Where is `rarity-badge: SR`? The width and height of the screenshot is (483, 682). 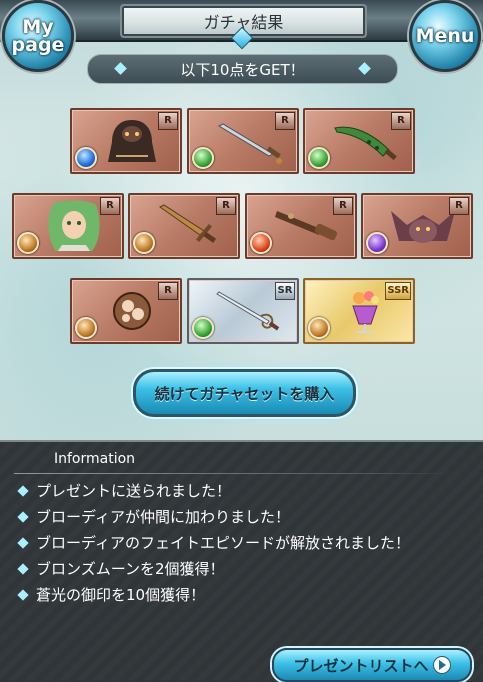
rarity-badge: SR is located at coordinates (285, 291).